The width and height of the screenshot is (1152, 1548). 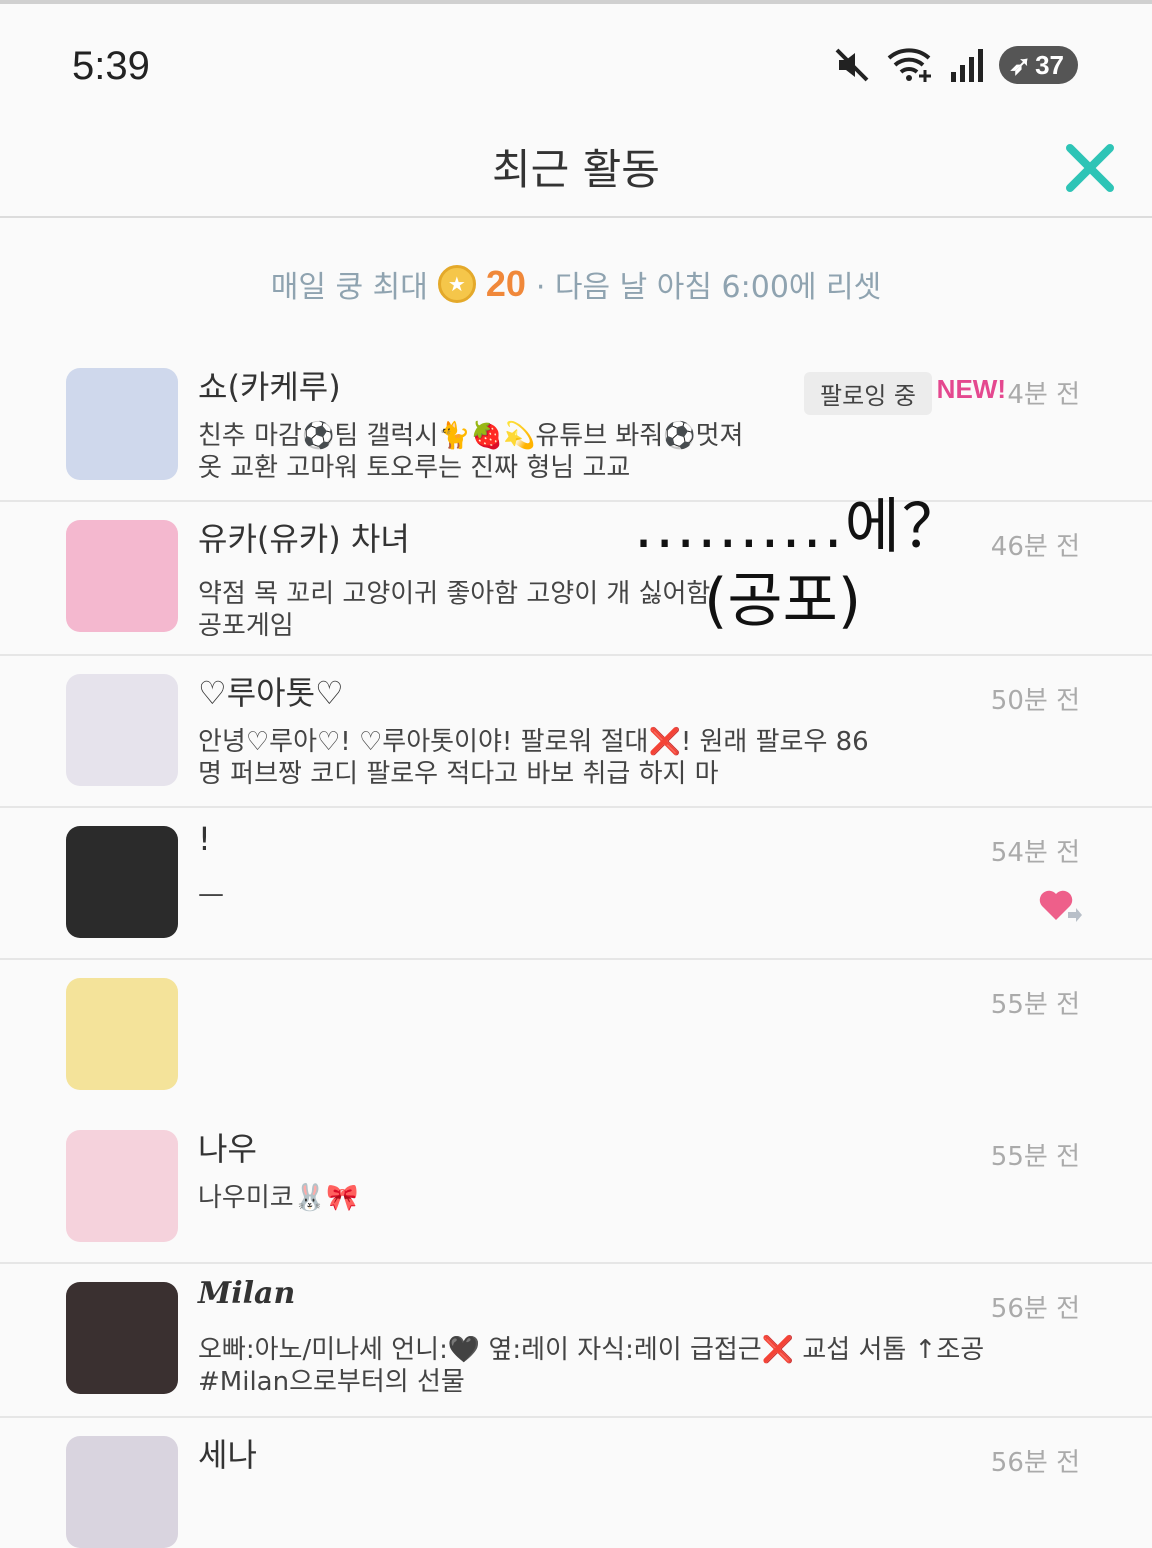 What do you see at coordinates (1060, 906) in the screenshot?
I see `heart-icon` at bounding box center [1060, 906].